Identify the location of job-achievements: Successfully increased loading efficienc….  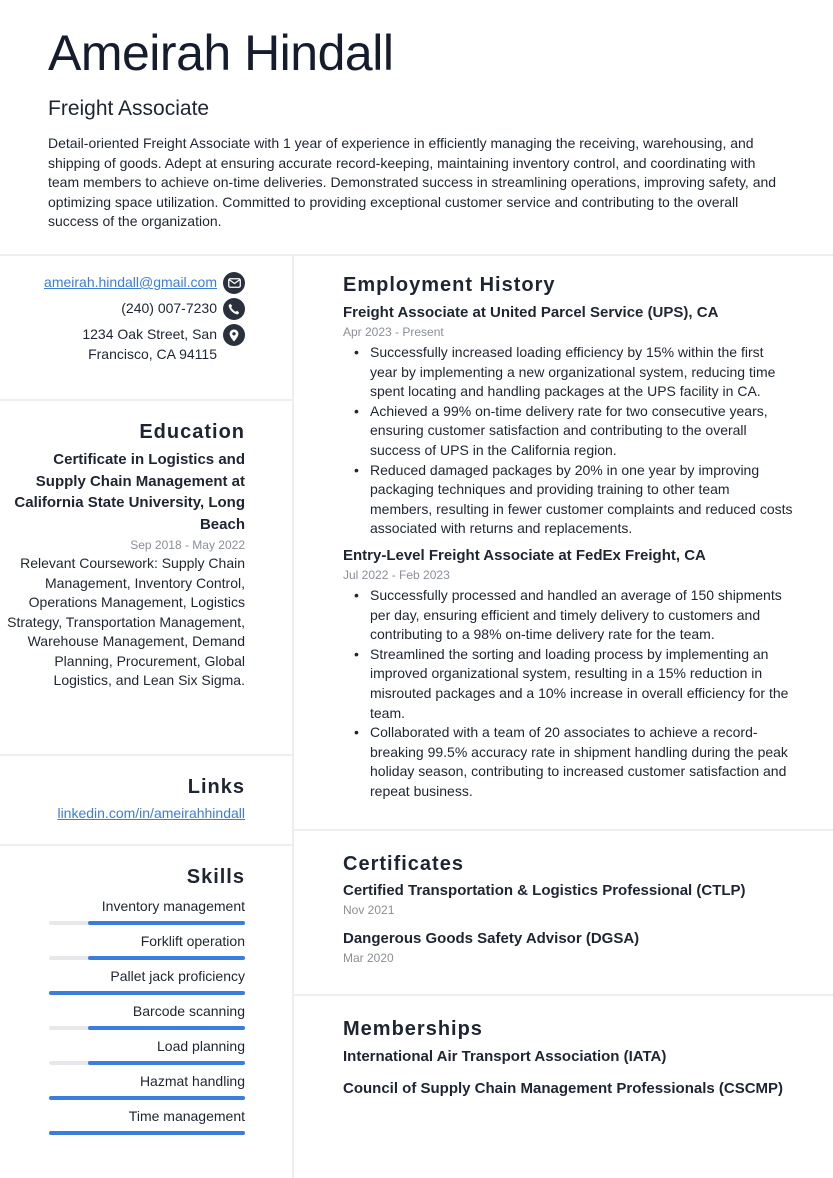
(568, 441).